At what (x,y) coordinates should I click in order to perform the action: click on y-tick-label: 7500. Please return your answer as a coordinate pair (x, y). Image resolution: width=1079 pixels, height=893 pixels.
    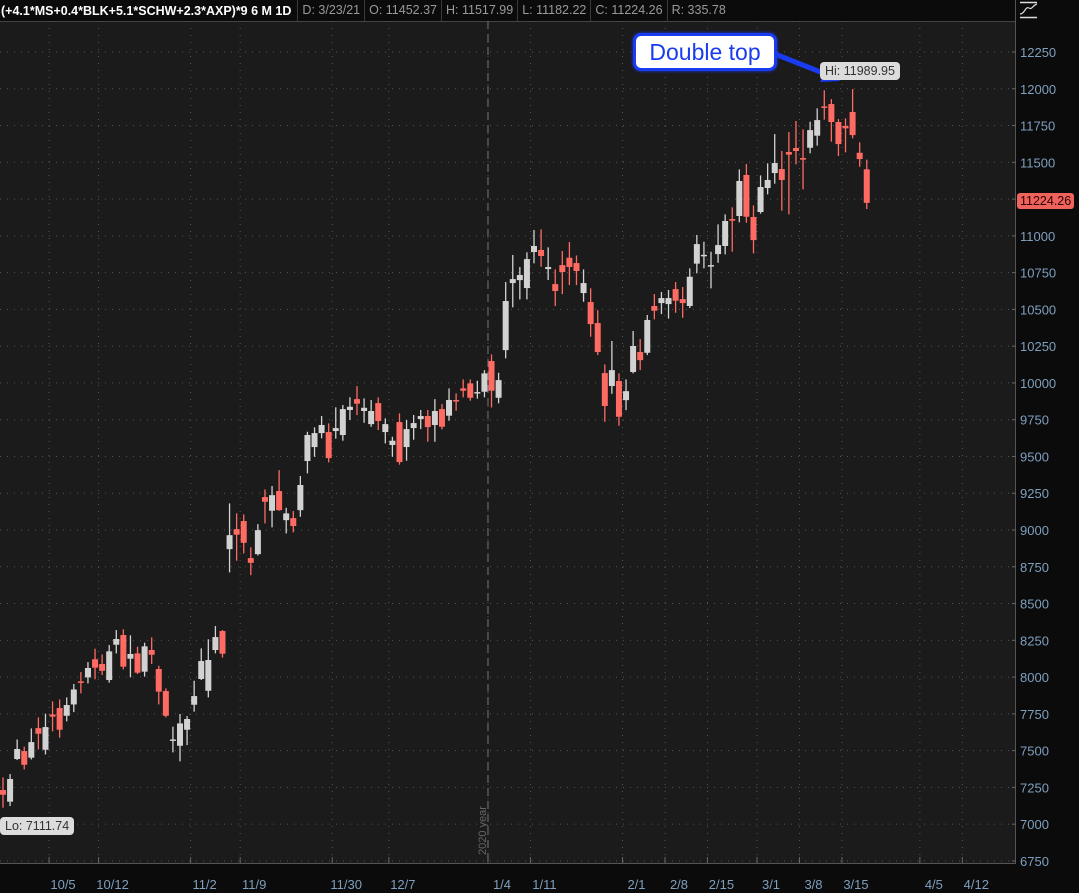
    Looking at the image, I should click on (1034, 751).